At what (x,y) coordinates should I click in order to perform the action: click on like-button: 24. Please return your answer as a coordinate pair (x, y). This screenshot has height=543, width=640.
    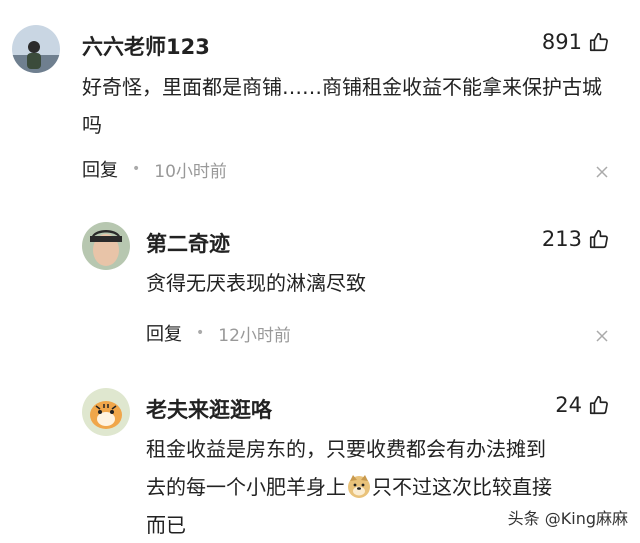
    Looking at the image, I should click on (582, 405).